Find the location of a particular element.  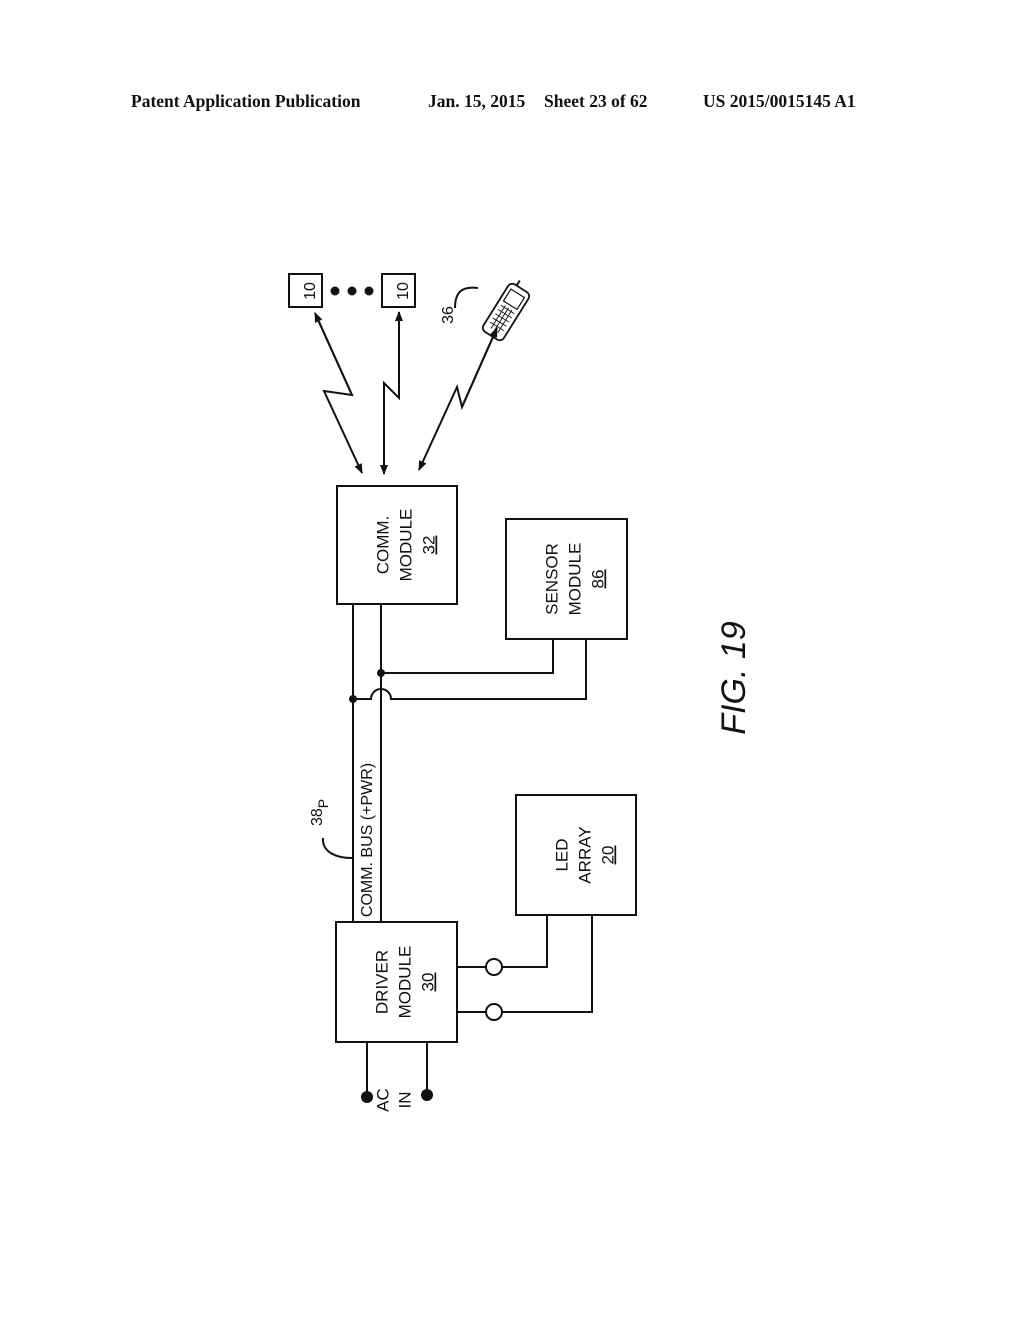

comm-module-ref: 32 is located at coordinates (428, 545).